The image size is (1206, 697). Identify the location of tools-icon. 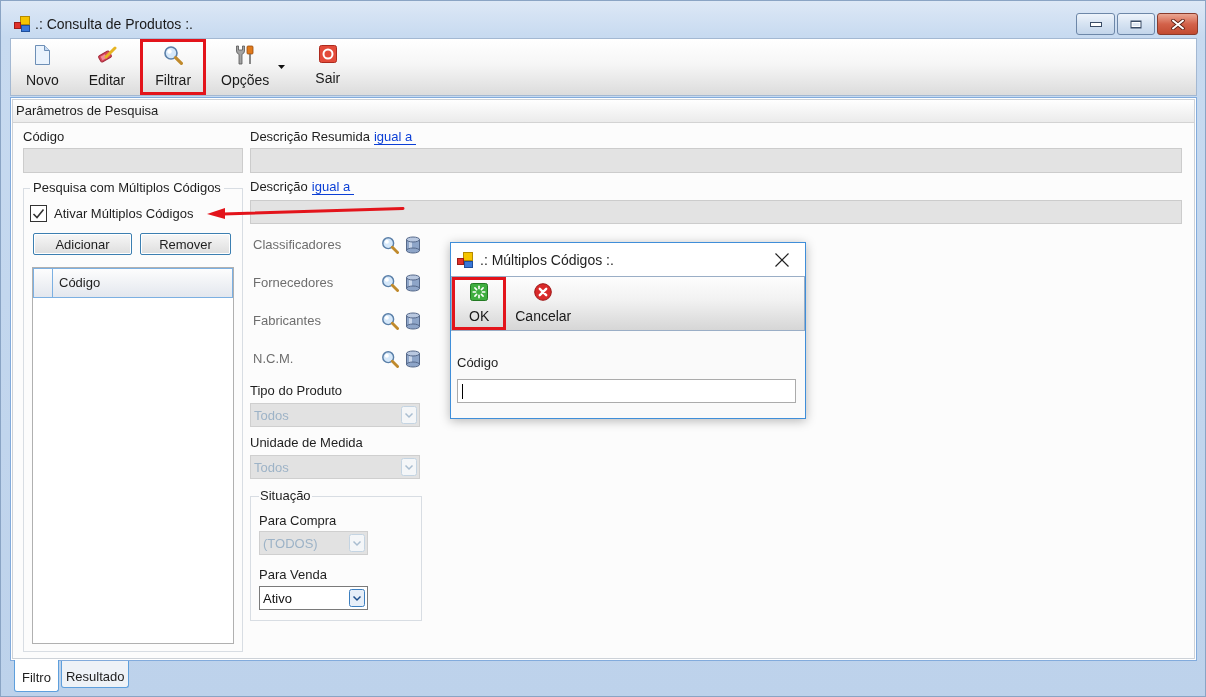
(245, 55).